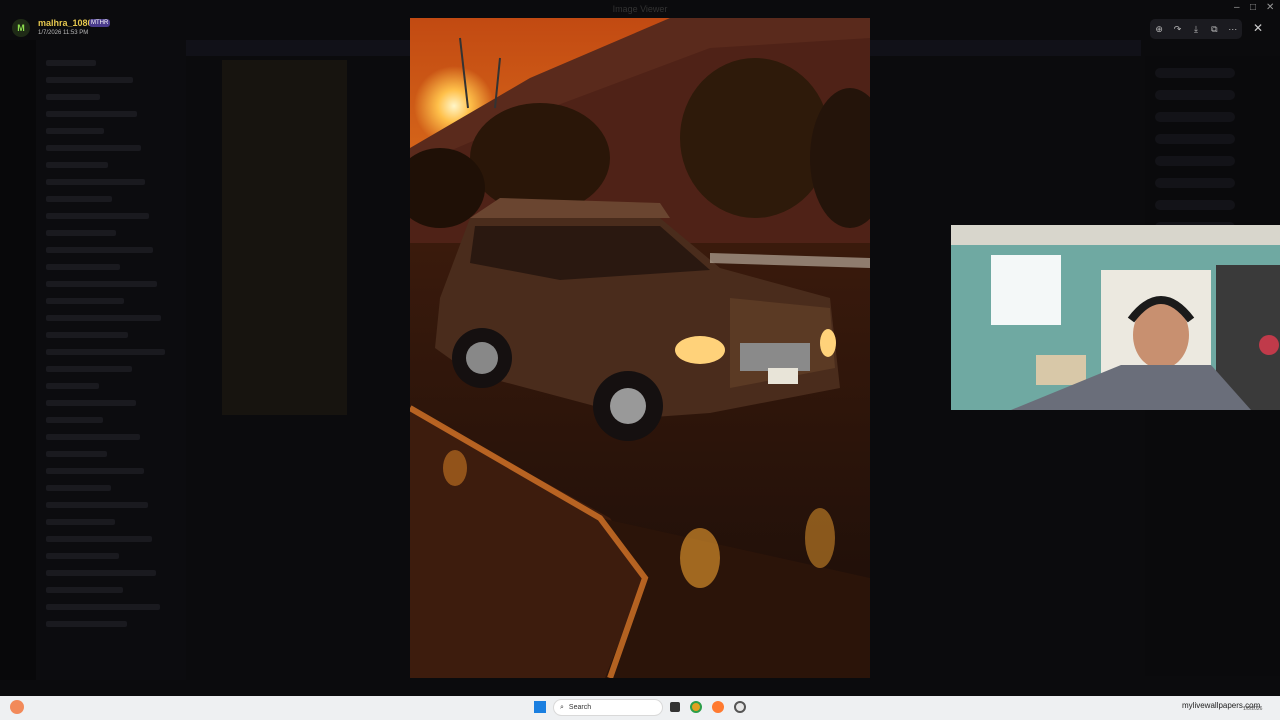  I want to click on user-badge: MTHR, so click(100, 23).